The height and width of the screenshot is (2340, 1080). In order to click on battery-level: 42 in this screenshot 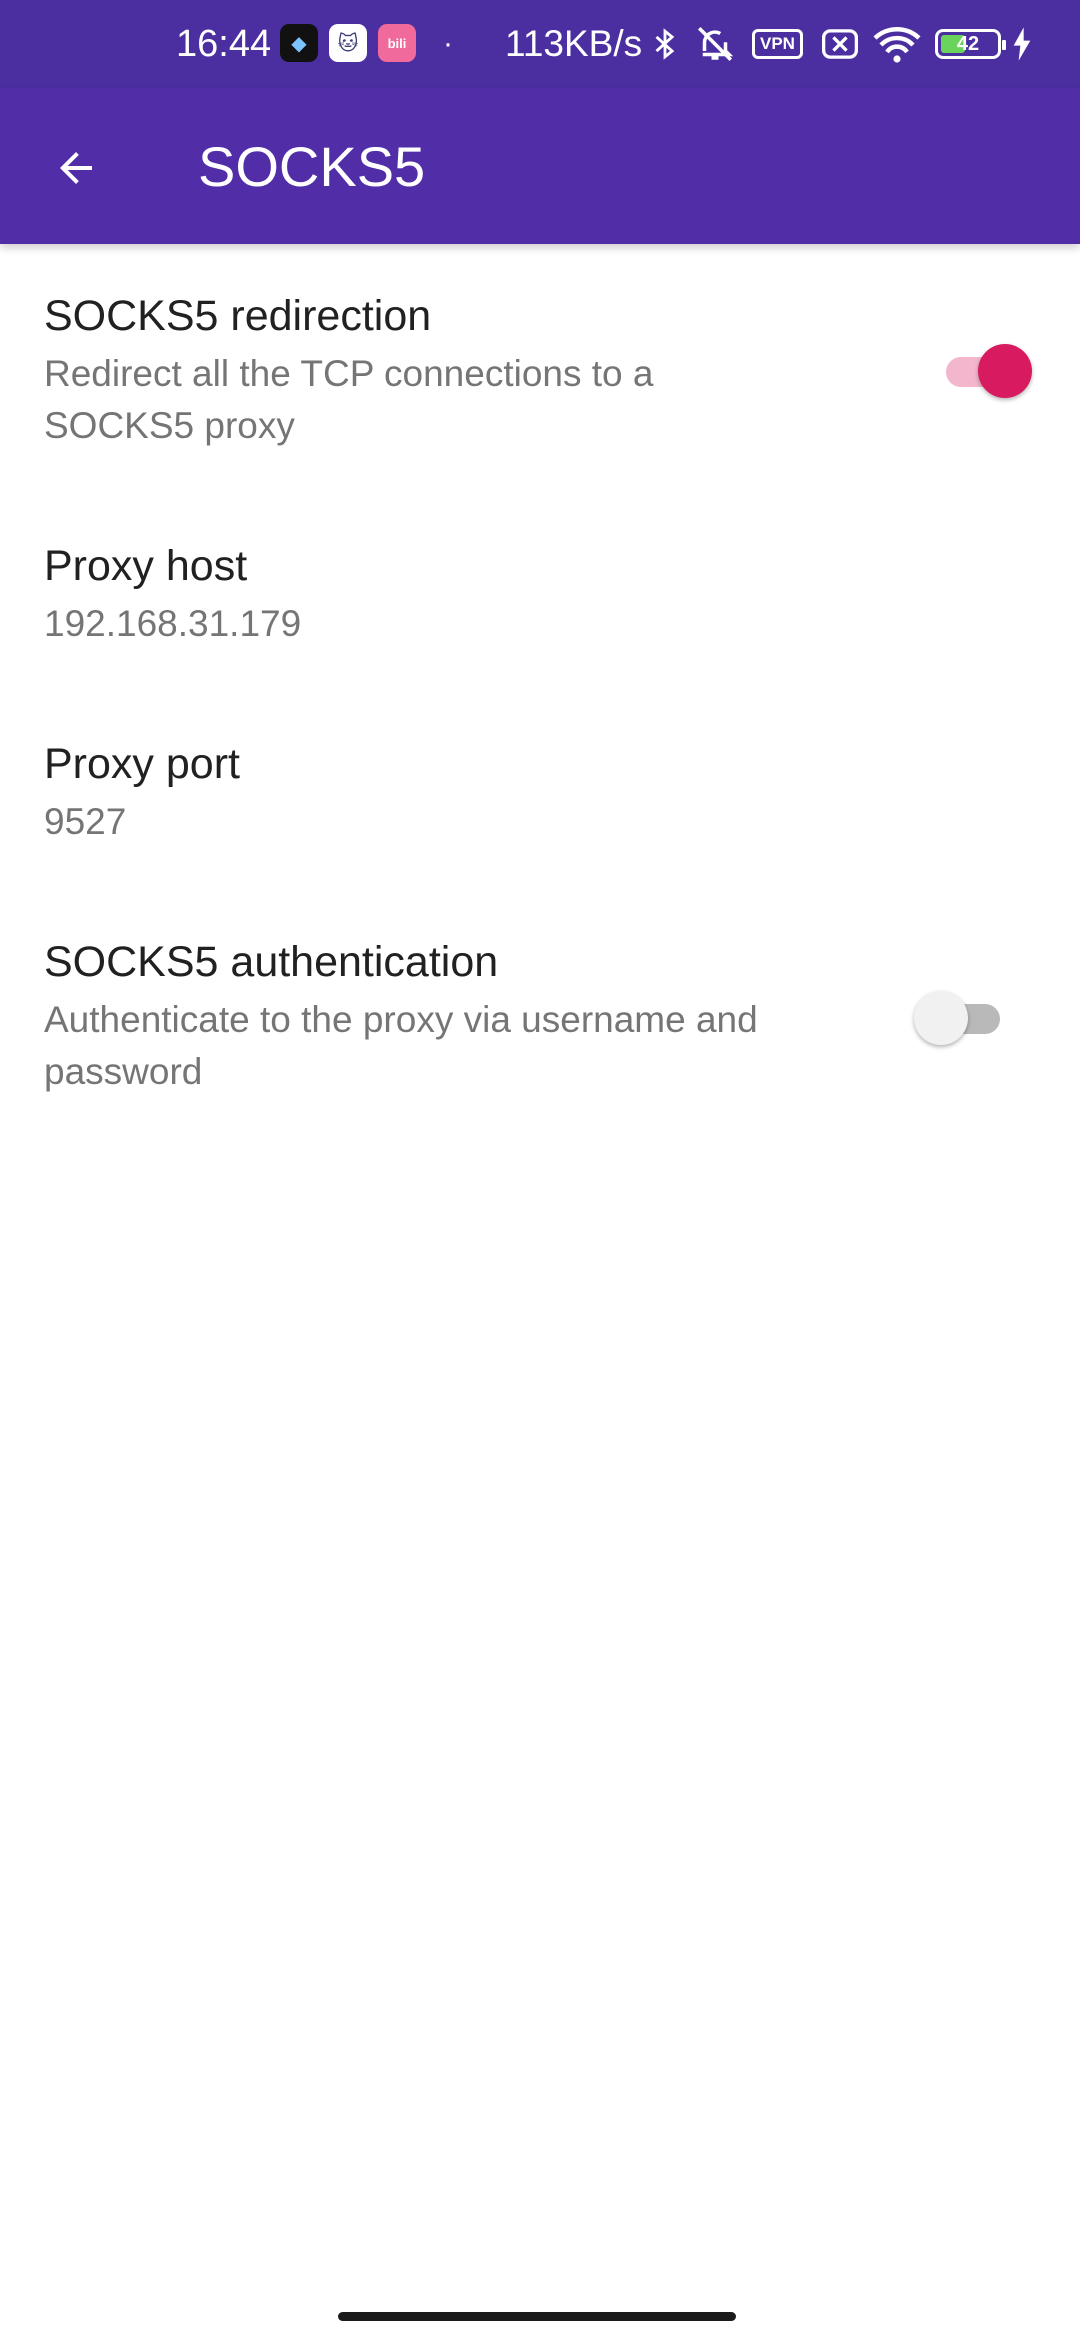, I will do `click(968, 43)`.